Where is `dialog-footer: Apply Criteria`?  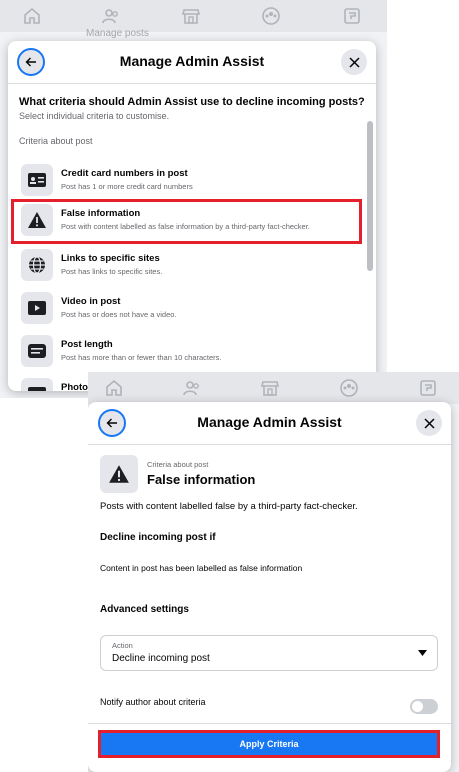
dialog-footer: Apply Criteria is located at coordinates (269, 747).